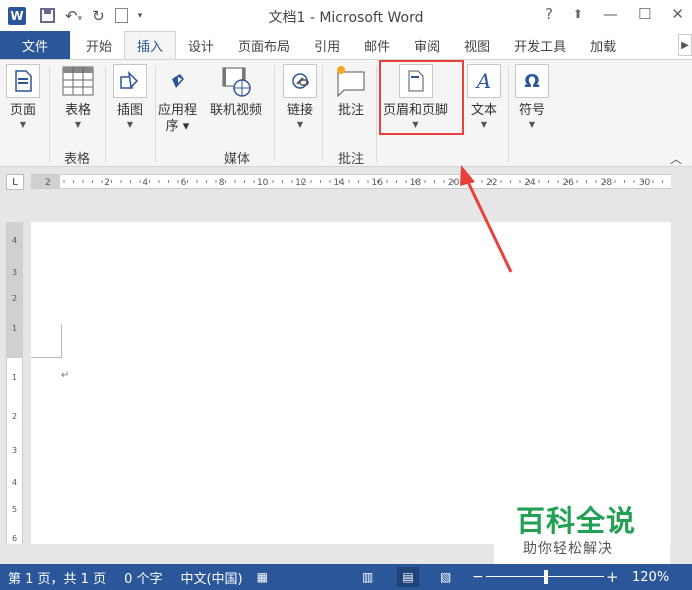 Image resolution: width=692 pixels, height=590 pixels. What do you see at coordinates (47, 15) in the screenshot?
I see `save-icon` at bounding box center [47, 15].